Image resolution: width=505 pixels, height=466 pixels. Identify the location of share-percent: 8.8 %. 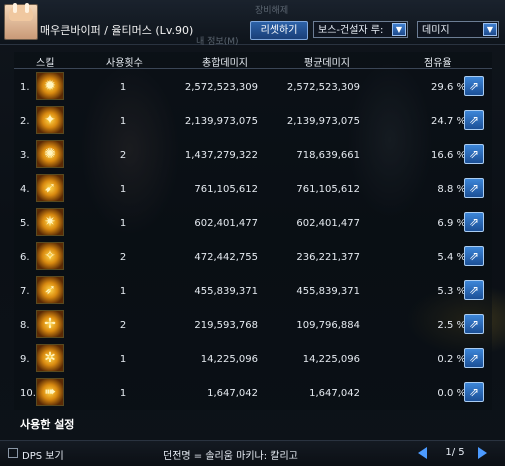
(451, 189).